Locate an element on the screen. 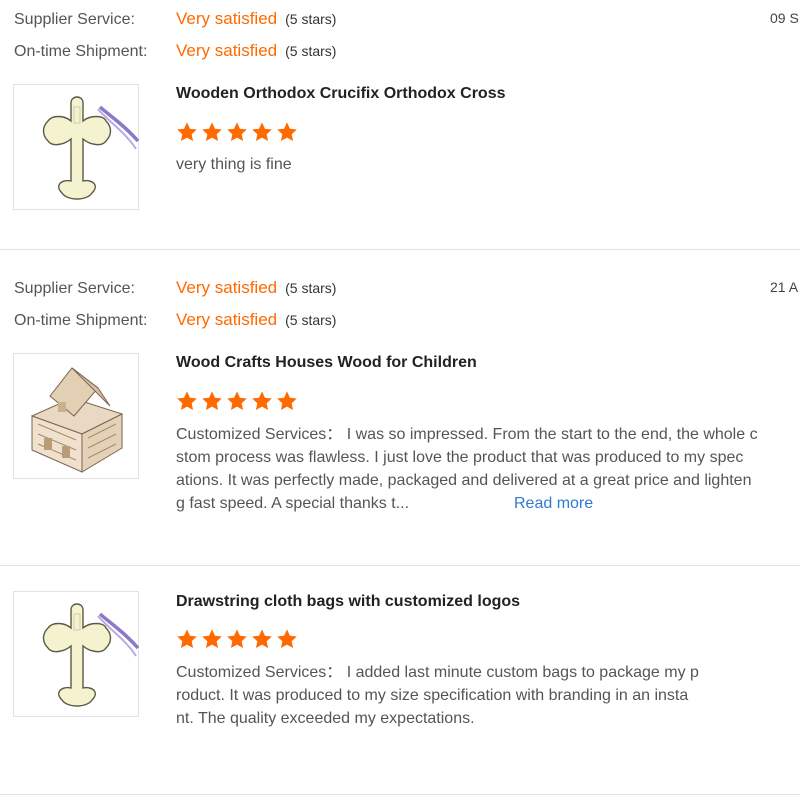  comment-line: very thing is fine is located at coordinates (234, 164).